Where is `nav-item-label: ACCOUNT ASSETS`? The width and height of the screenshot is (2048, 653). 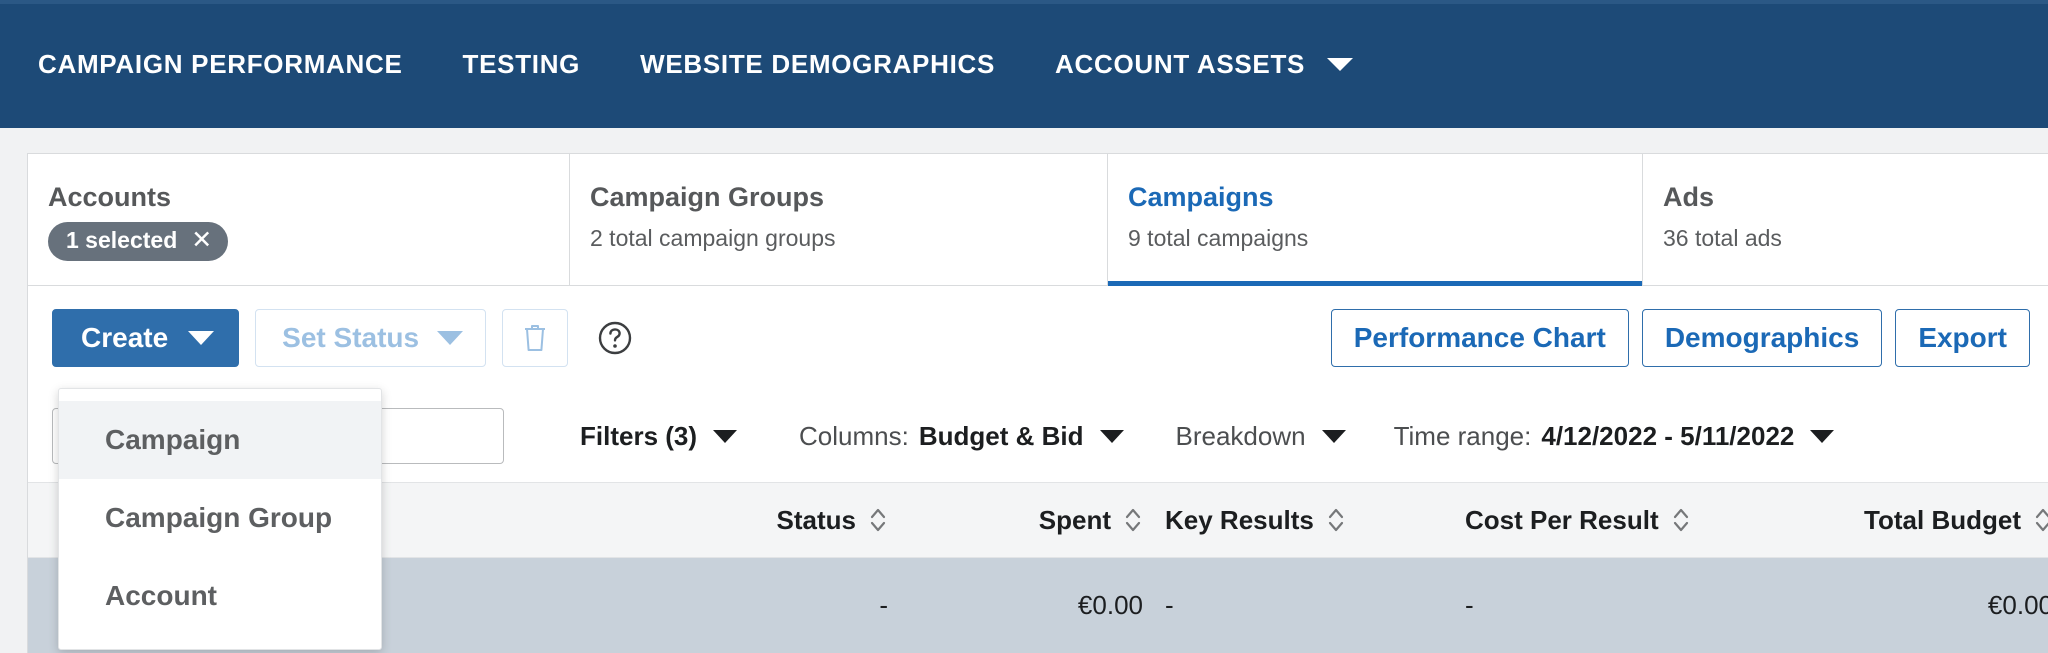
nav-item-label: ACCOUNT ASSETS is located at coordinates (1180, 63).